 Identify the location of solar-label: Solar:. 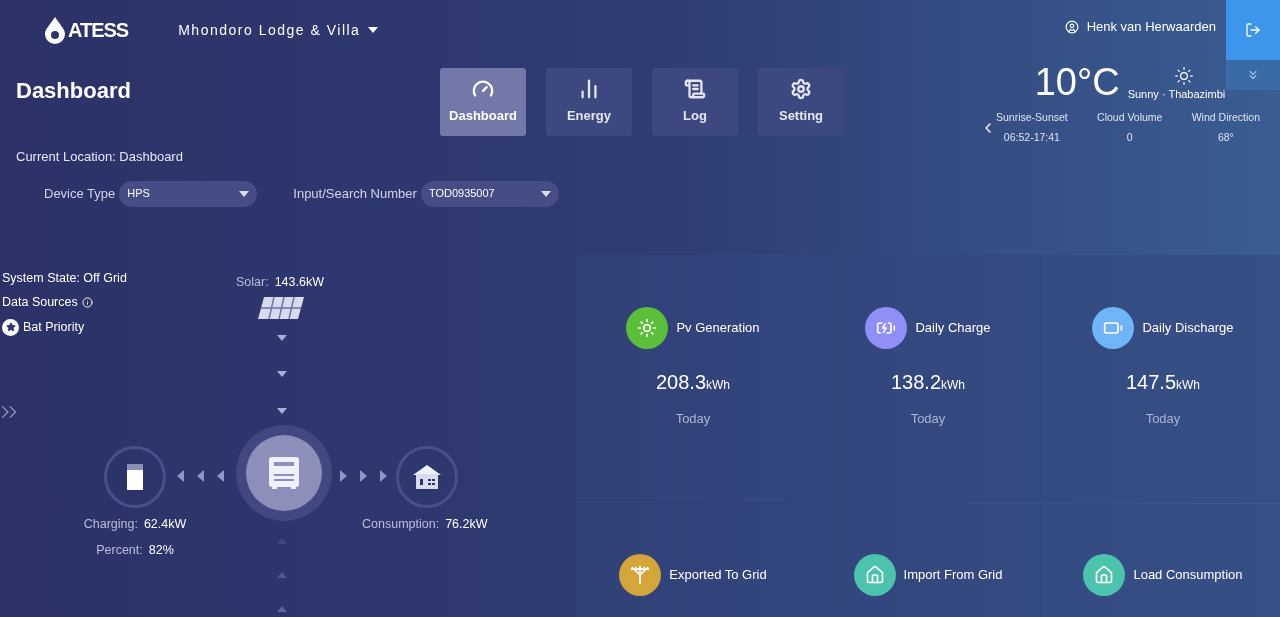
(252, 282).